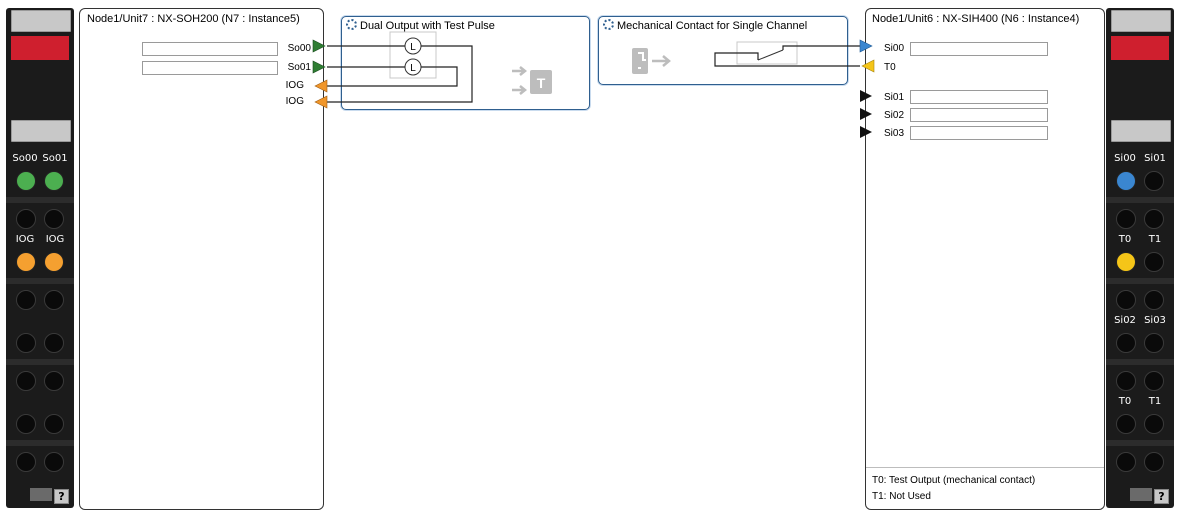  What do you see at coordinates (593, 84) in the screenshot?
I see `wiring-diagram: L L T` at bounding box center [593, 84].